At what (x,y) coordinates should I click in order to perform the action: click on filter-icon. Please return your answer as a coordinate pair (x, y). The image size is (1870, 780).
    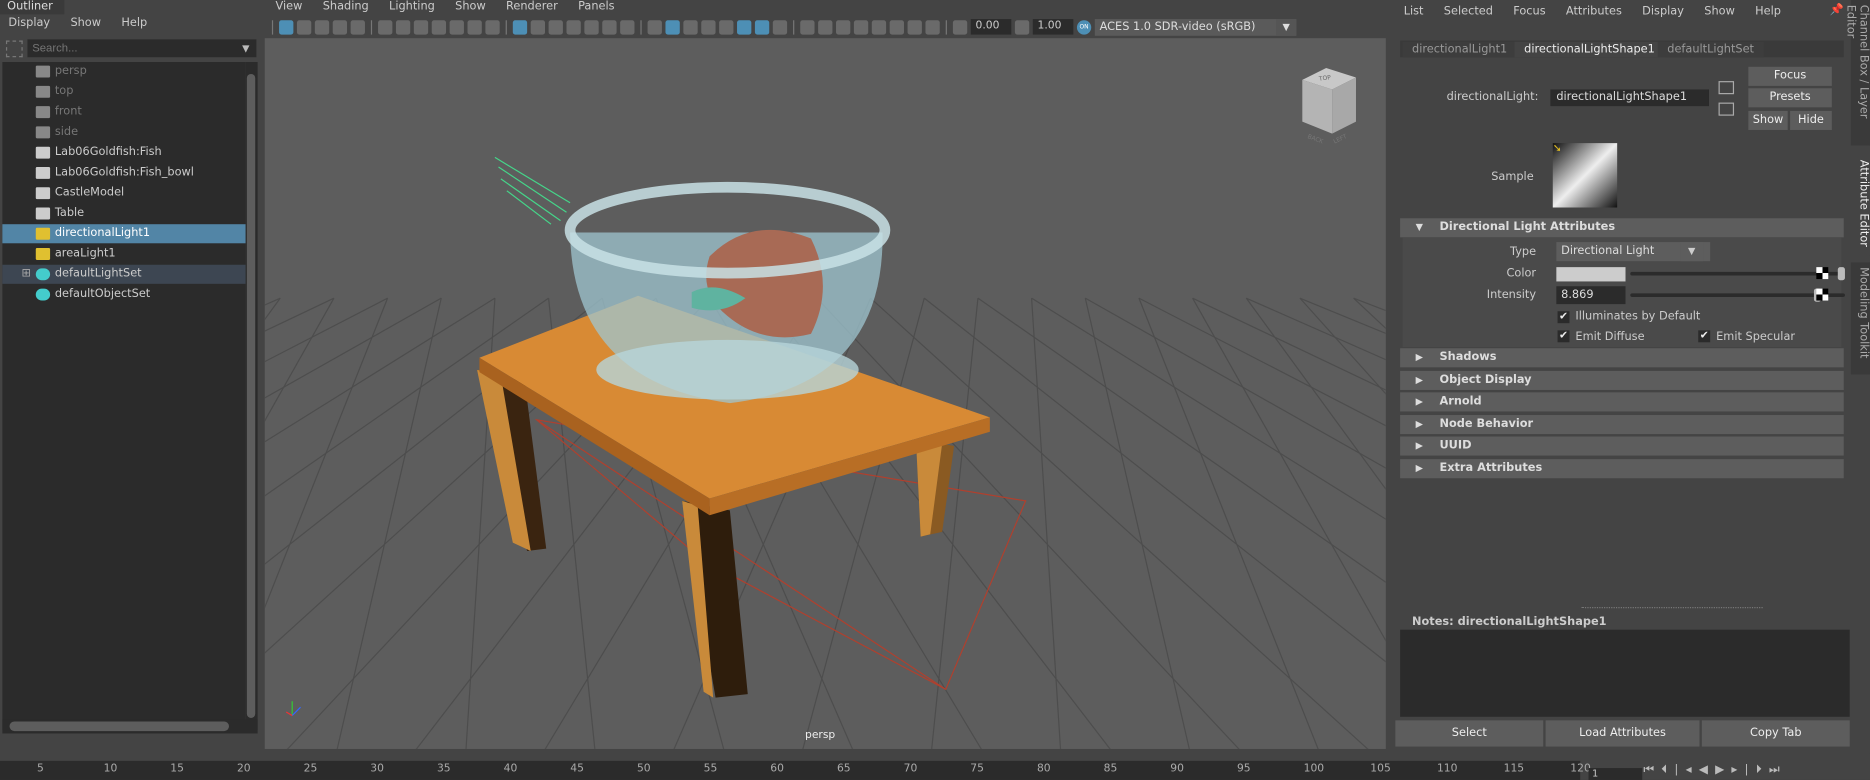
    Looking at the image, I should click on (14, 49).